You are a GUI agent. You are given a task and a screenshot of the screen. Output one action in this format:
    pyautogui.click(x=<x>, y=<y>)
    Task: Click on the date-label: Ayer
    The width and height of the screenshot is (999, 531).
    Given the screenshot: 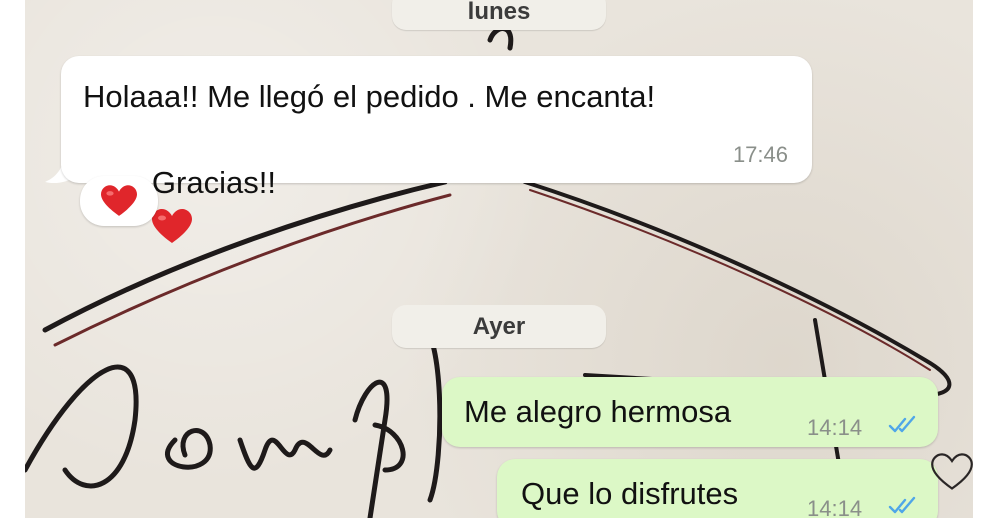 What is the action you would take?
    pyautogui.click(x=499, y=326)
    